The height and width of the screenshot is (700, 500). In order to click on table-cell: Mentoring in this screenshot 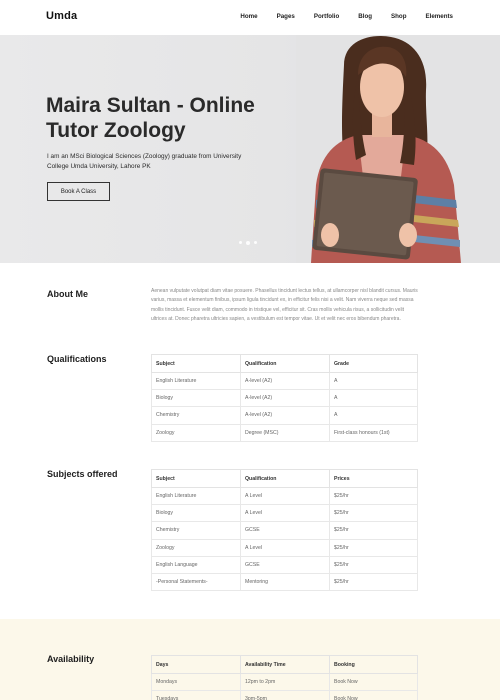, I will do `click(285, 582)`.